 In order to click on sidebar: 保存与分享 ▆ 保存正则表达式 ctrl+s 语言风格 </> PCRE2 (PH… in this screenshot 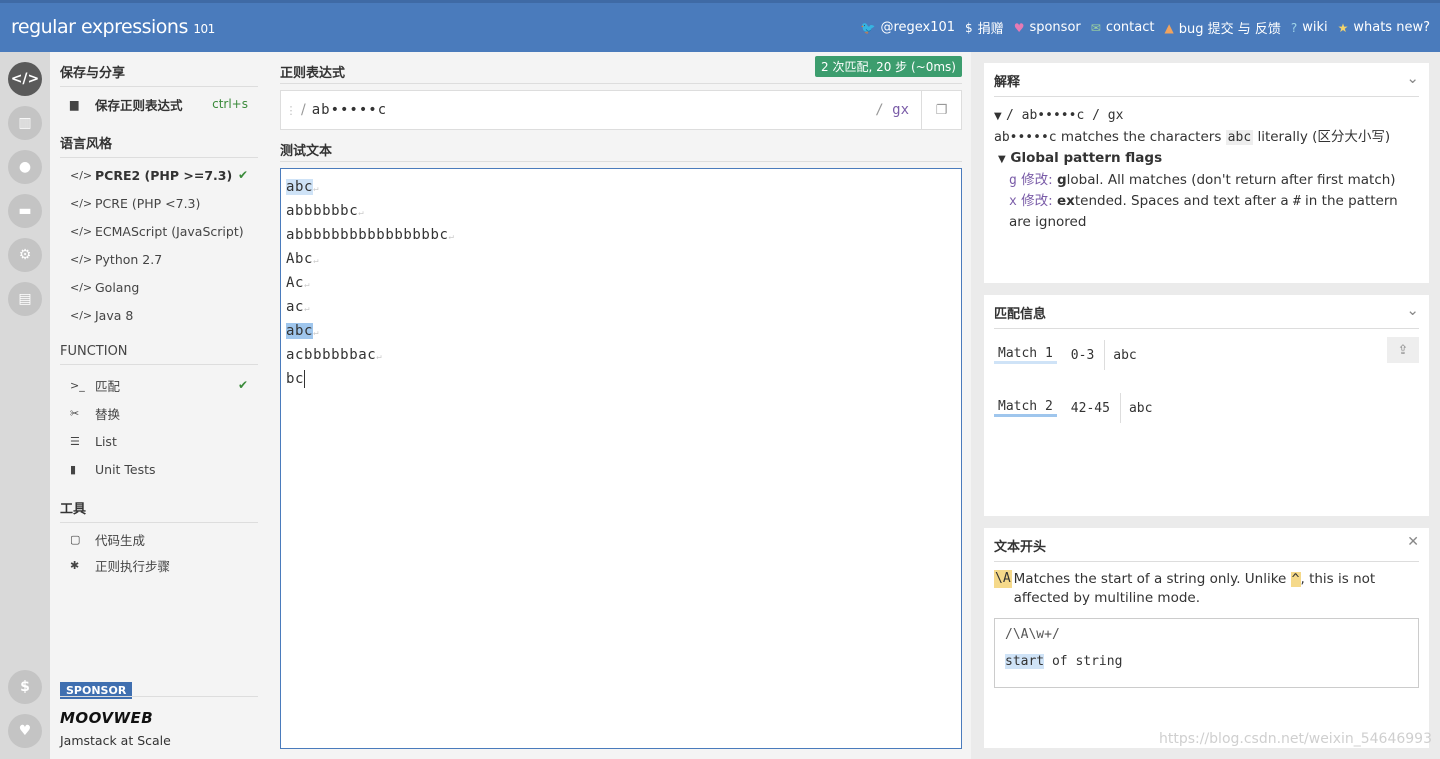, I will do `click(160, 405)`.